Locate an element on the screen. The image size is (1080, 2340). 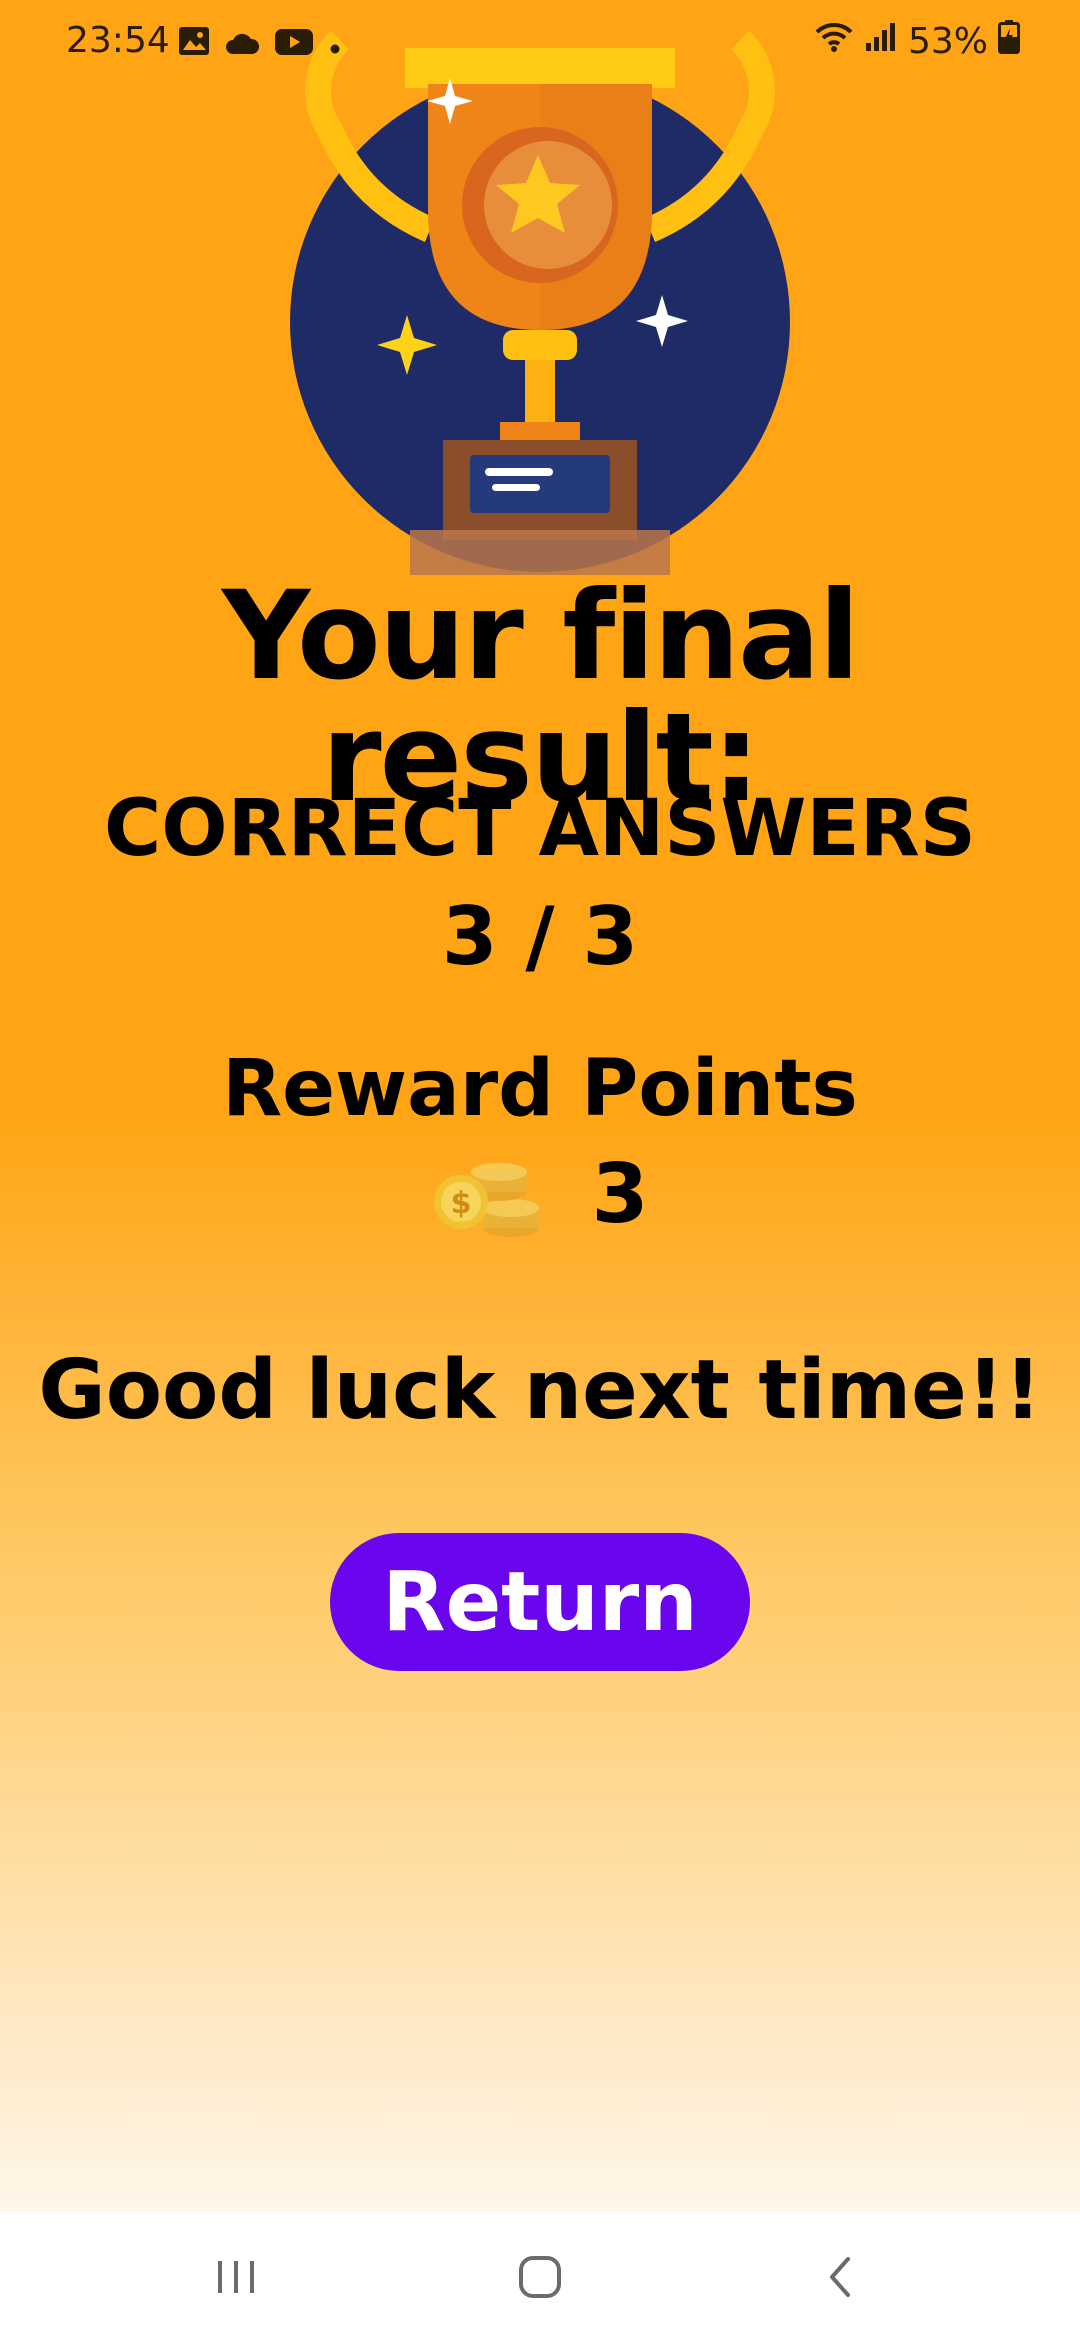
reward-points-value: 3 is located at coordinates (620, 1194).